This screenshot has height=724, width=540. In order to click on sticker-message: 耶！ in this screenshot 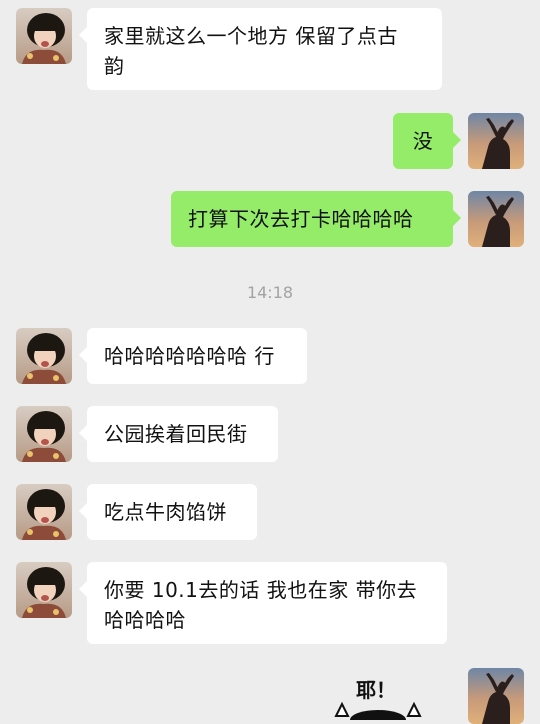, I will do `click(378, 696)`.